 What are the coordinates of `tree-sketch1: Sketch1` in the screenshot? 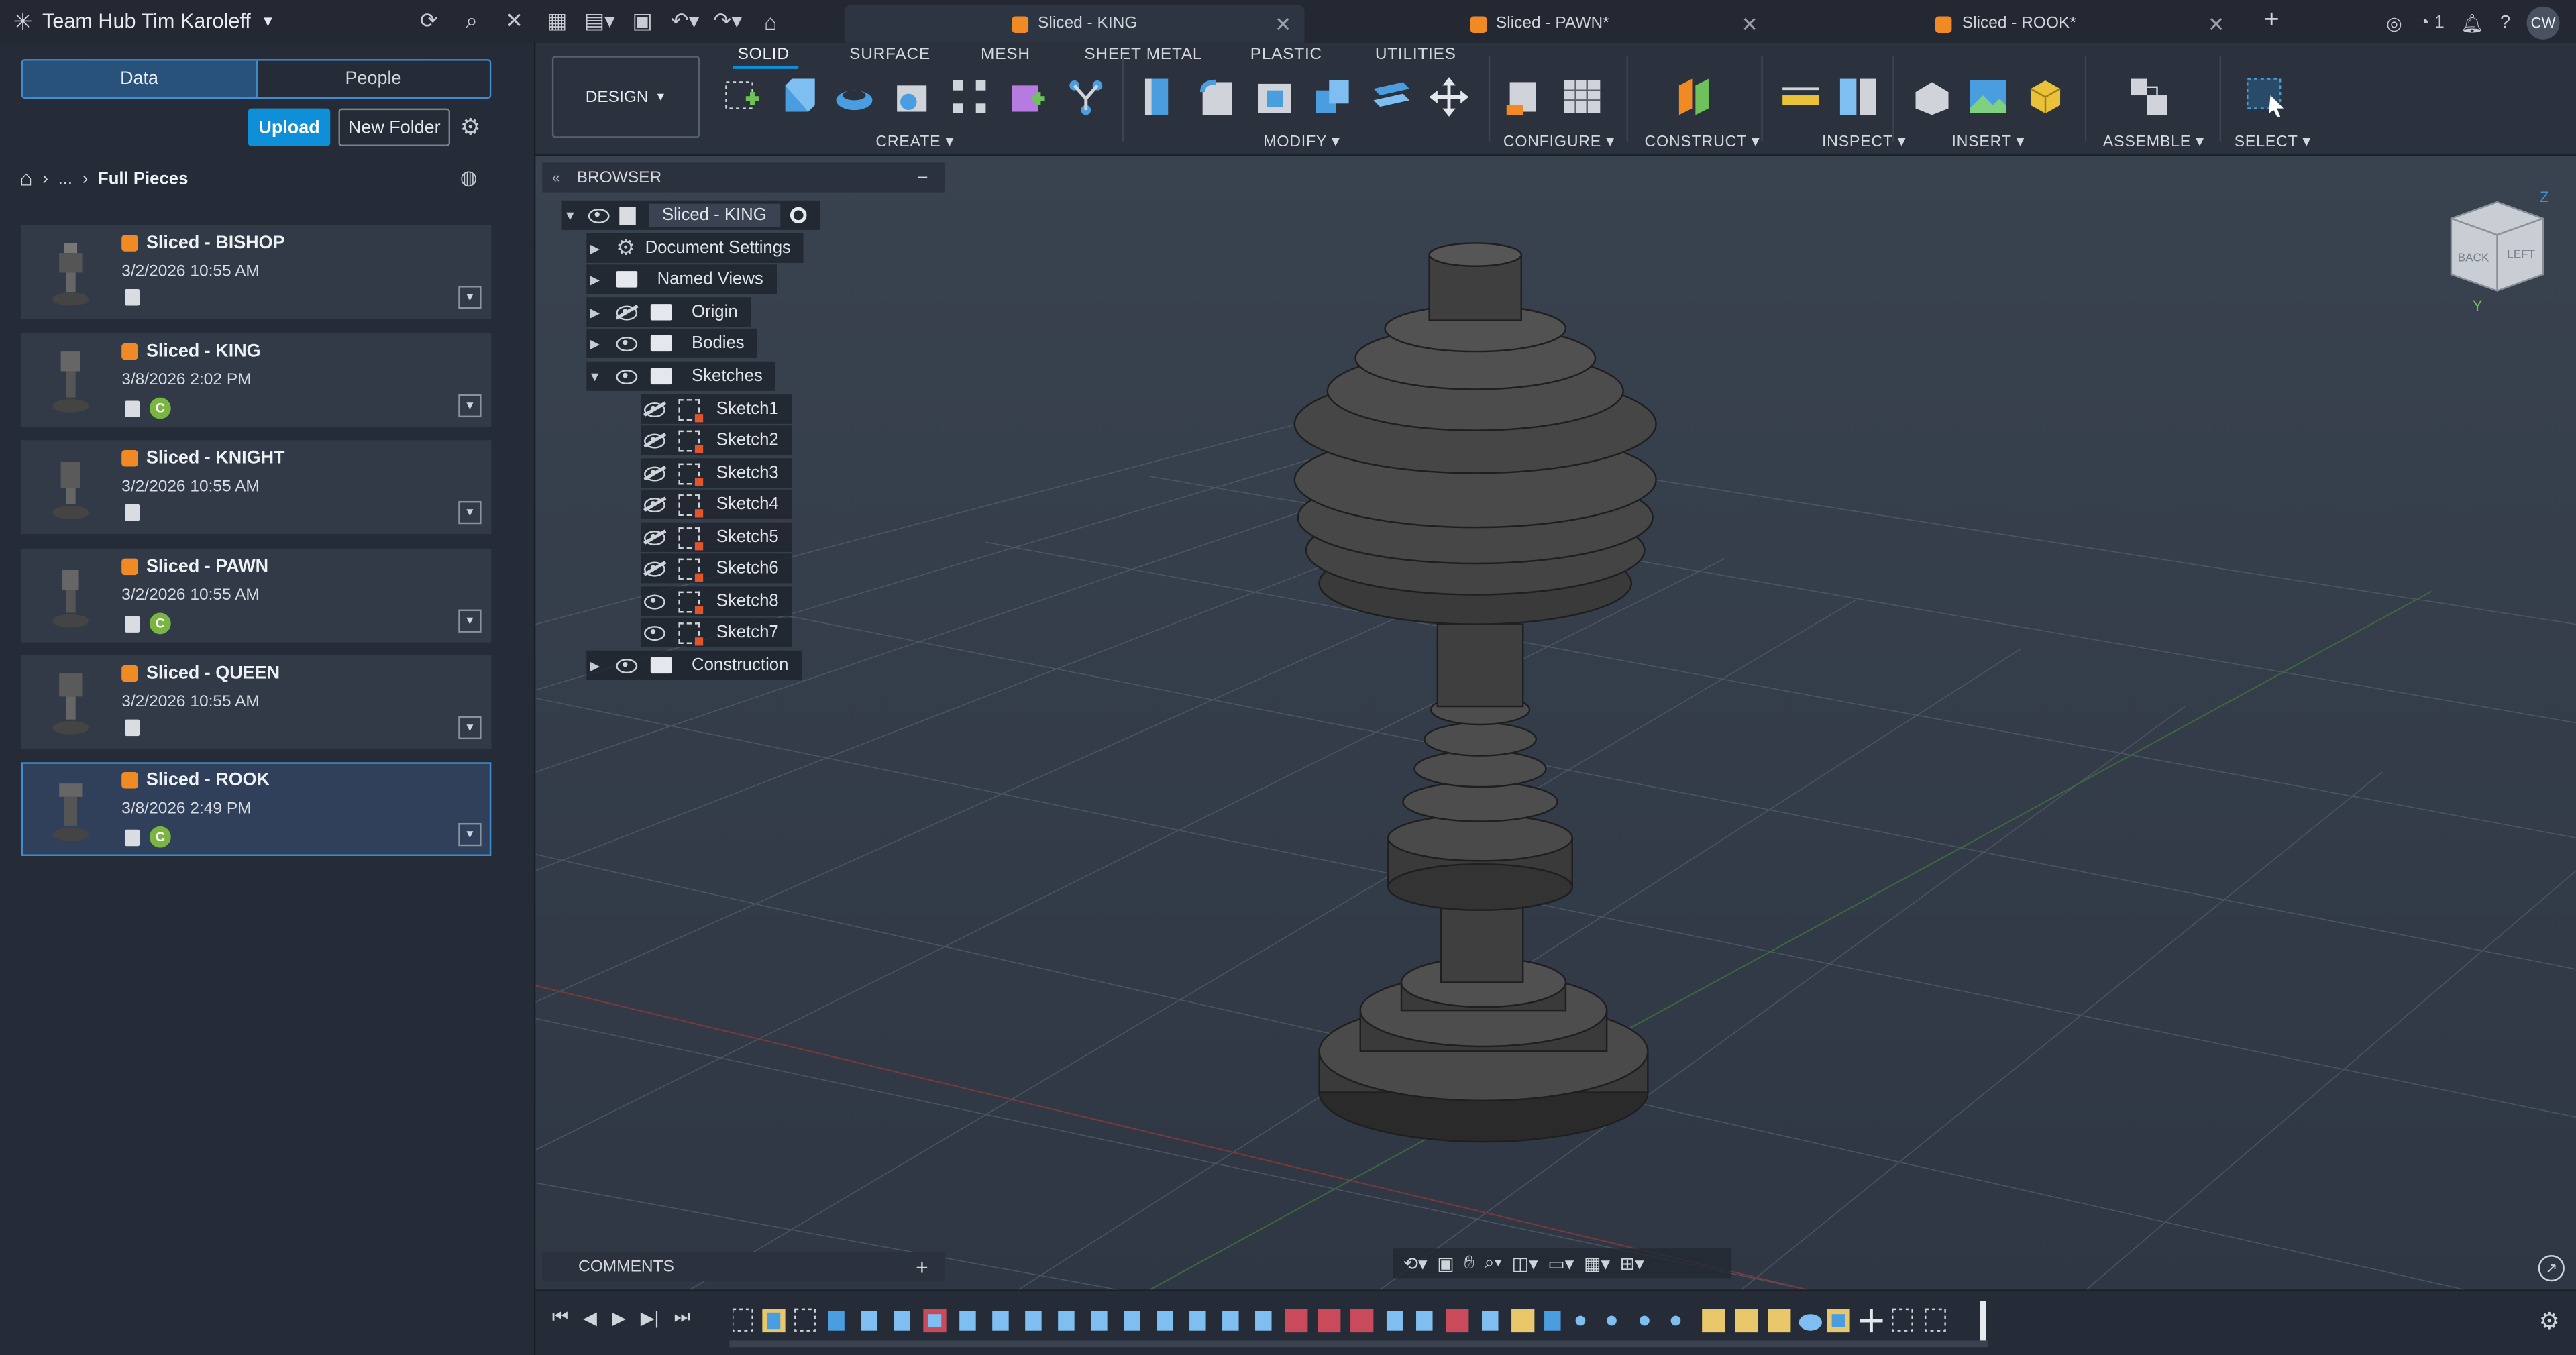 It's located at (716, 409).